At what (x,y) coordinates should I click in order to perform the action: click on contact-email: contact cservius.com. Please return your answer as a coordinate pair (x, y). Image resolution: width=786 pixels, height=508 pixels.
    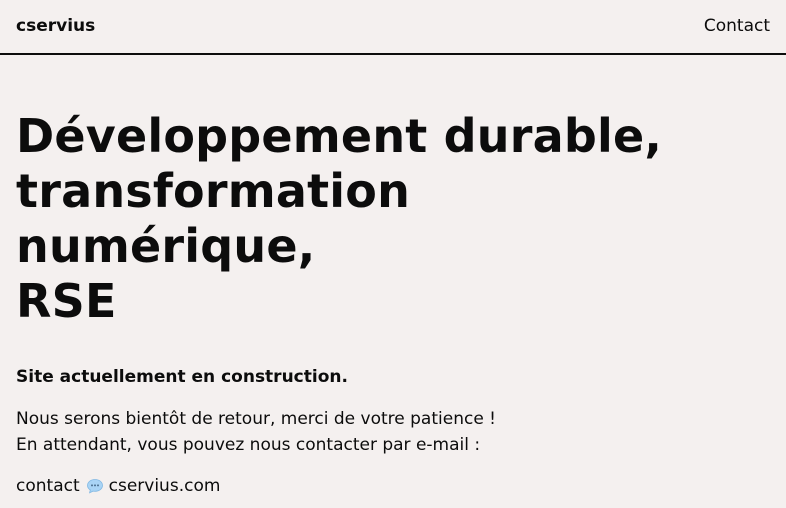
    Looking at the image, I should click on (393, 486).